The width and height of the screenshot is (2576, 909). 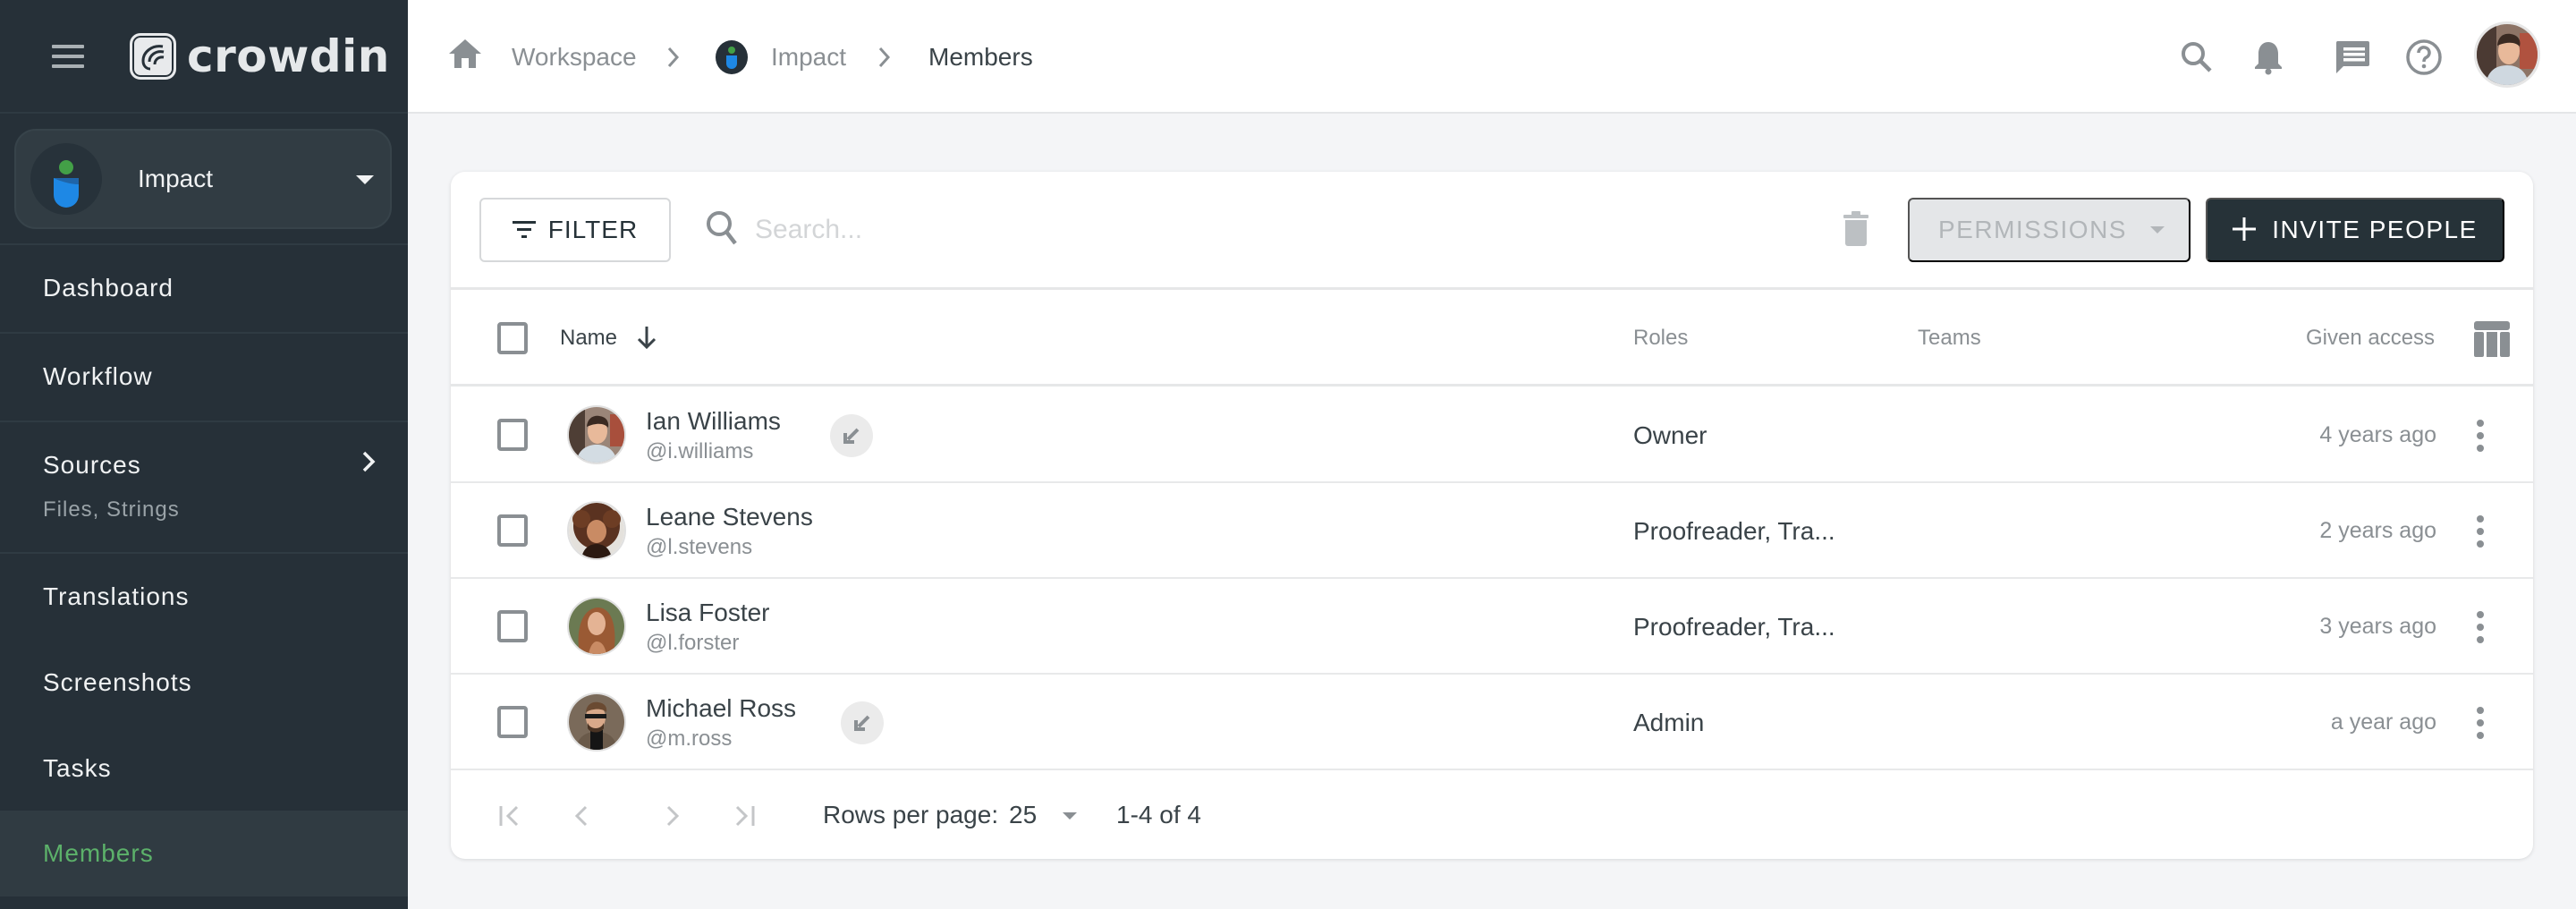 I want to click on column-header-teams: Teams, so click(x=1949, y=338).